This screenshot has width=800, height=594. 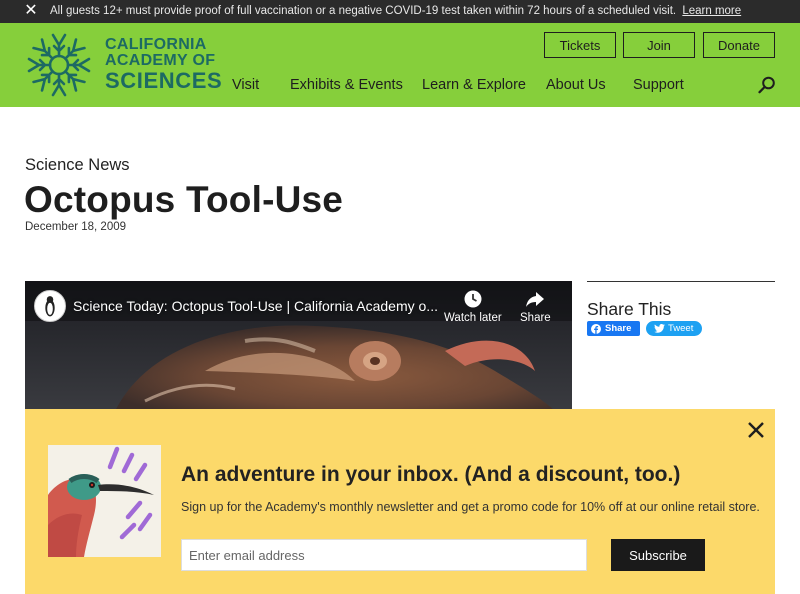 I want to click on clock-icon, so click(x=473, y=299).